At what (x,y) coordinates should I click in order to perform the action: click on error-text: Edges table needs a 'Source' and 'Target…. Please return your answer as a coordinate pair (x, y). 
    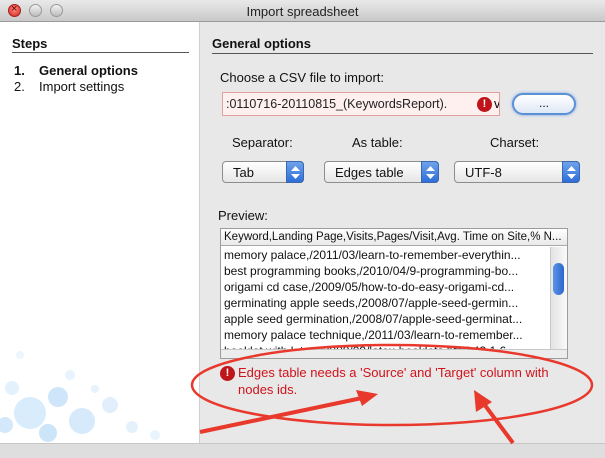
    Looking at the image, I should click on (393, 381).